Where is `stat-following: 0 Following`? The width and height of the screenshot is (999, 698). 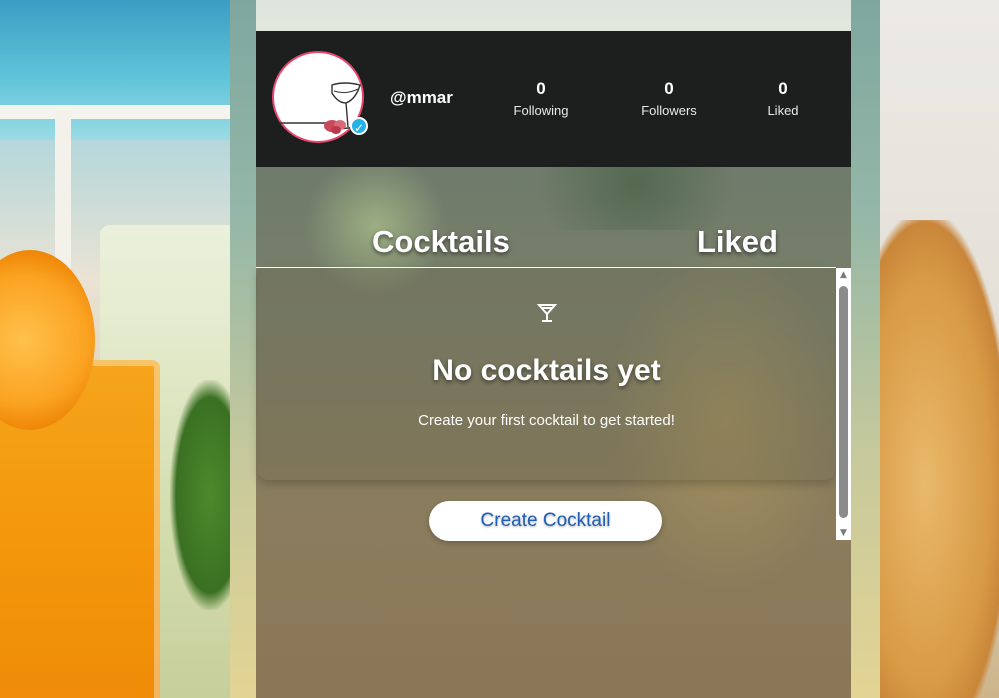 stat-following: 0 Following is located at coordinates (541, 98).